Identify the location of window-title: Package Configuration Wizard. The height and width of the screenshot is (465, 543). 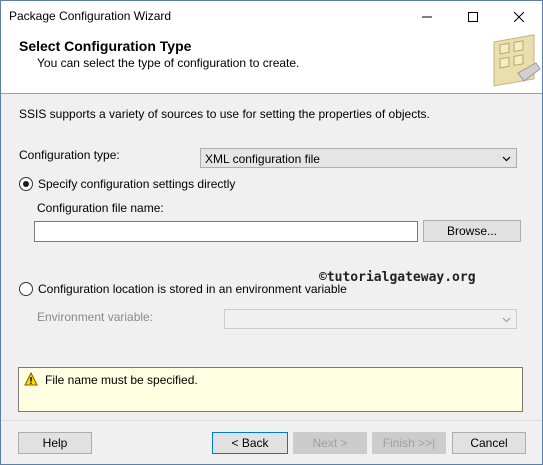
(90, 16).